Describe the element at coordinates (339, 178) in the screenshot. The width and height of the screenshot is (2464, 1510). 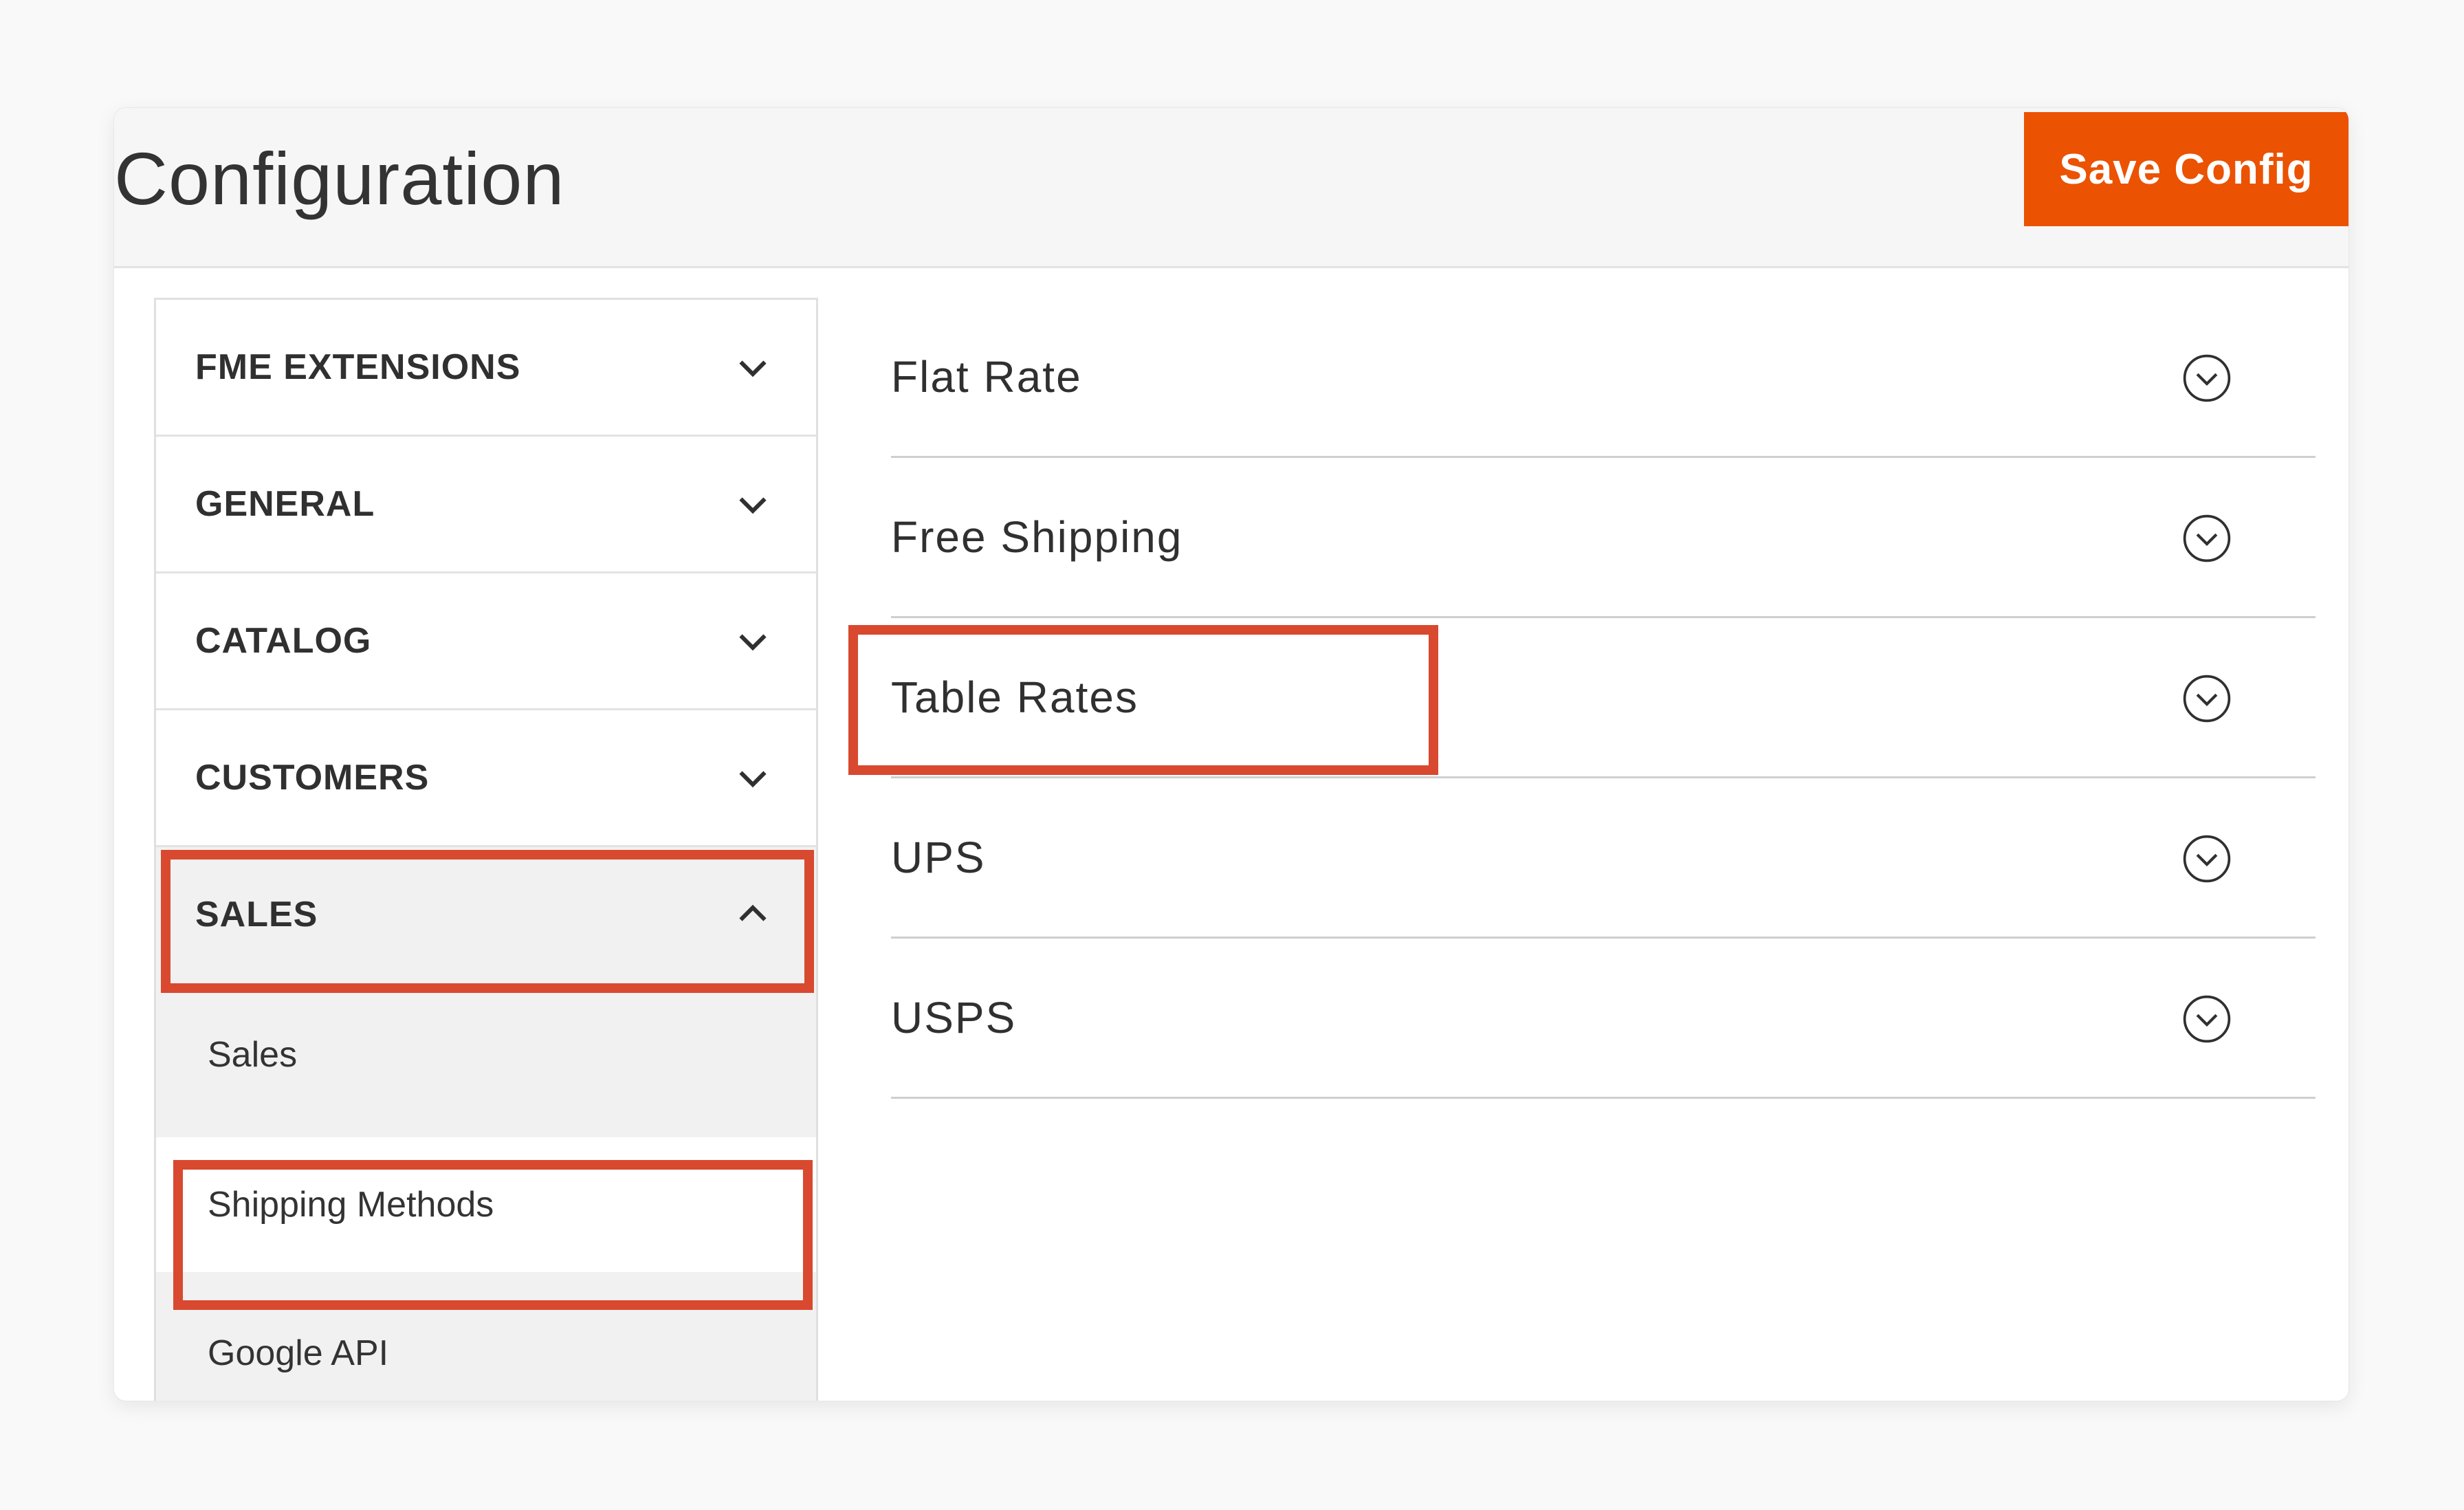
I see `page-title: Configuration` at that location.